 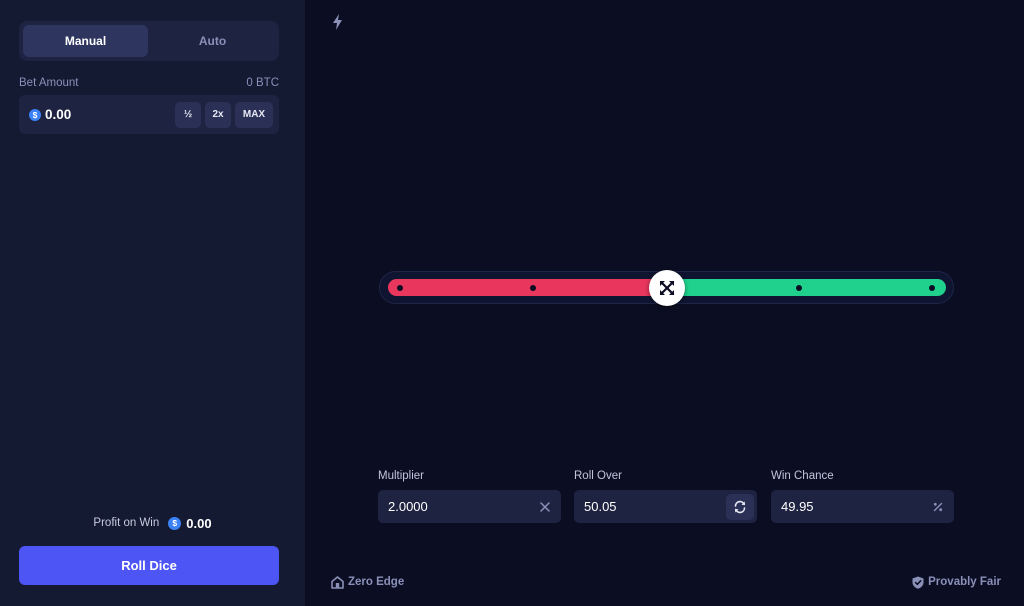 What do you see at coordinates (854, 506) in the screenshot?
I see `win-chance-input: 49.95` at bounding box center [854, 506].